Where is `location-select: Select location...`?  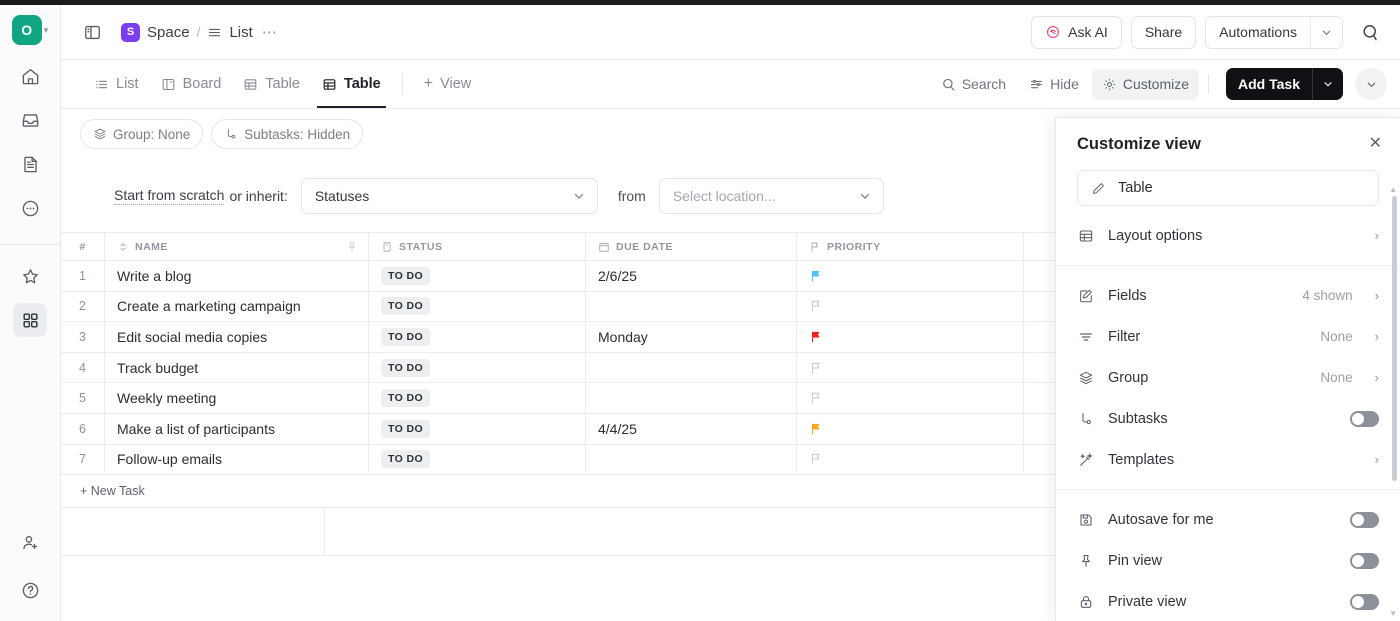 location-select: Select location... is located at coordinates (771, 195).